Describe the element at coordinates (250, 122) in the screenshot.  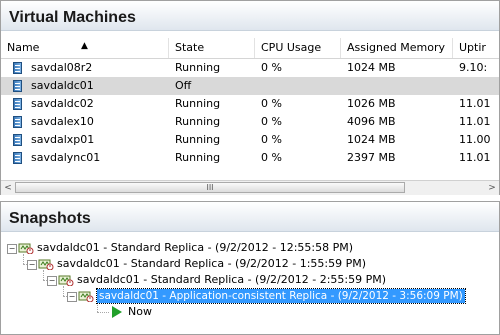
I see `vm-row: savdalex10 Running 0 % 4096 MB 11.01` at that location.